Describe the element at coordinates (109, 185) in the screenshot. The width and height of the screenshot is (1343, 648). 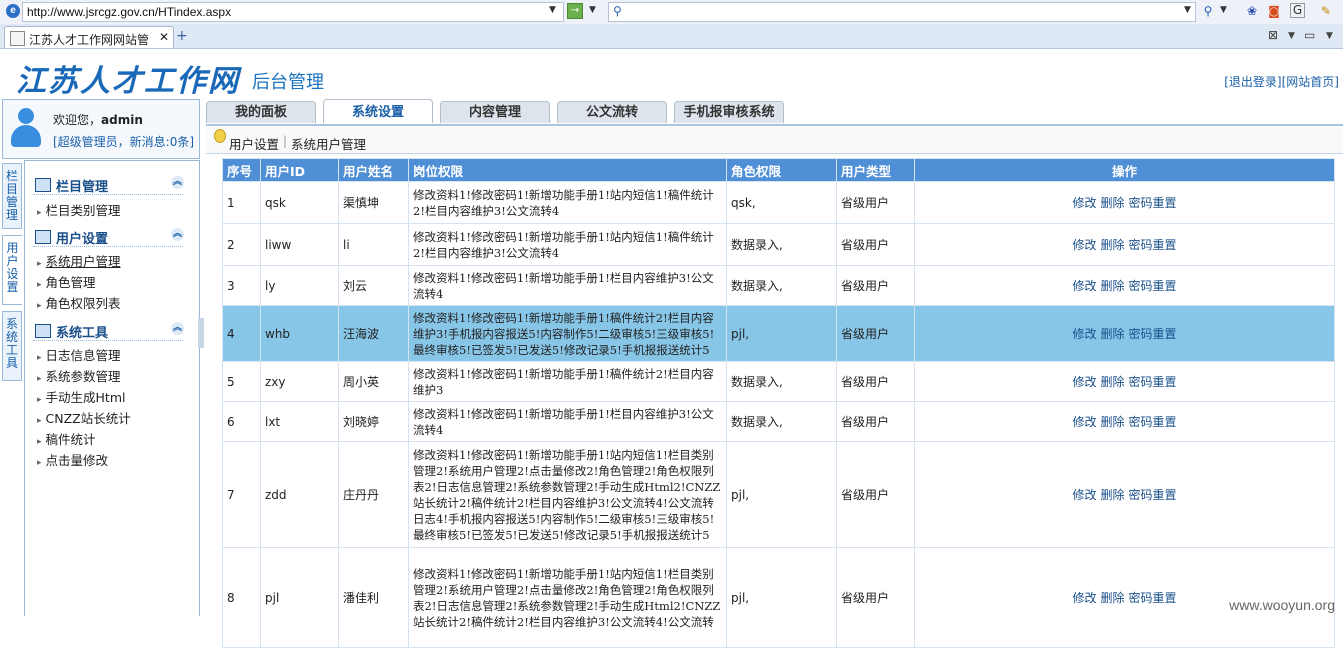
I see `nav-group-column-manage: 栏目管理 ︽` at that location.